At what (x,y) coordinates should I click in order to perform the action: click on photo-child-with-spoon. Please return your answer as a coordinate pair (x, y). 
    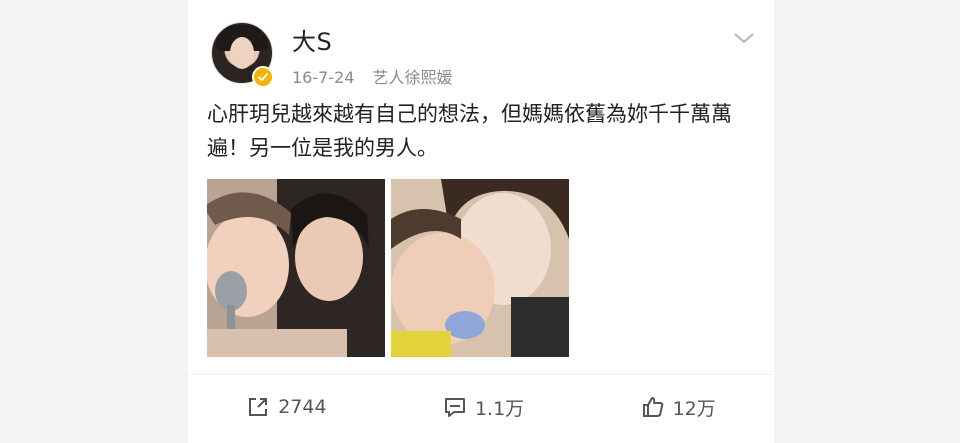
    Looking at the image, I should click on (296, 268).